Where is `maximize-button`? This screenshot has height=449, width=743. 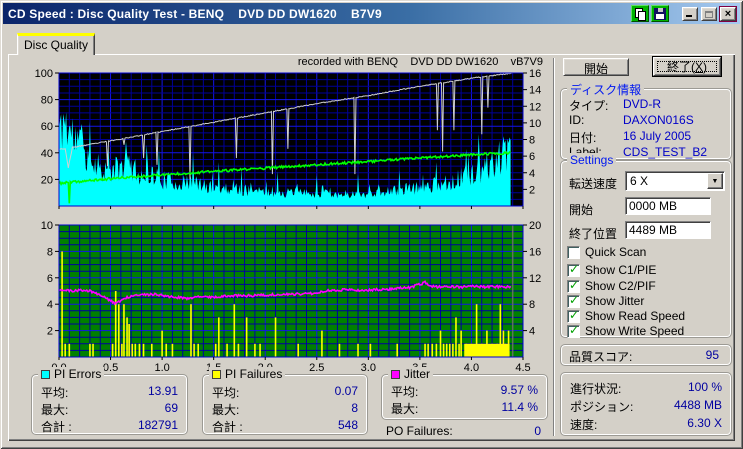 maximize-button is located at coordinates (709, 13).